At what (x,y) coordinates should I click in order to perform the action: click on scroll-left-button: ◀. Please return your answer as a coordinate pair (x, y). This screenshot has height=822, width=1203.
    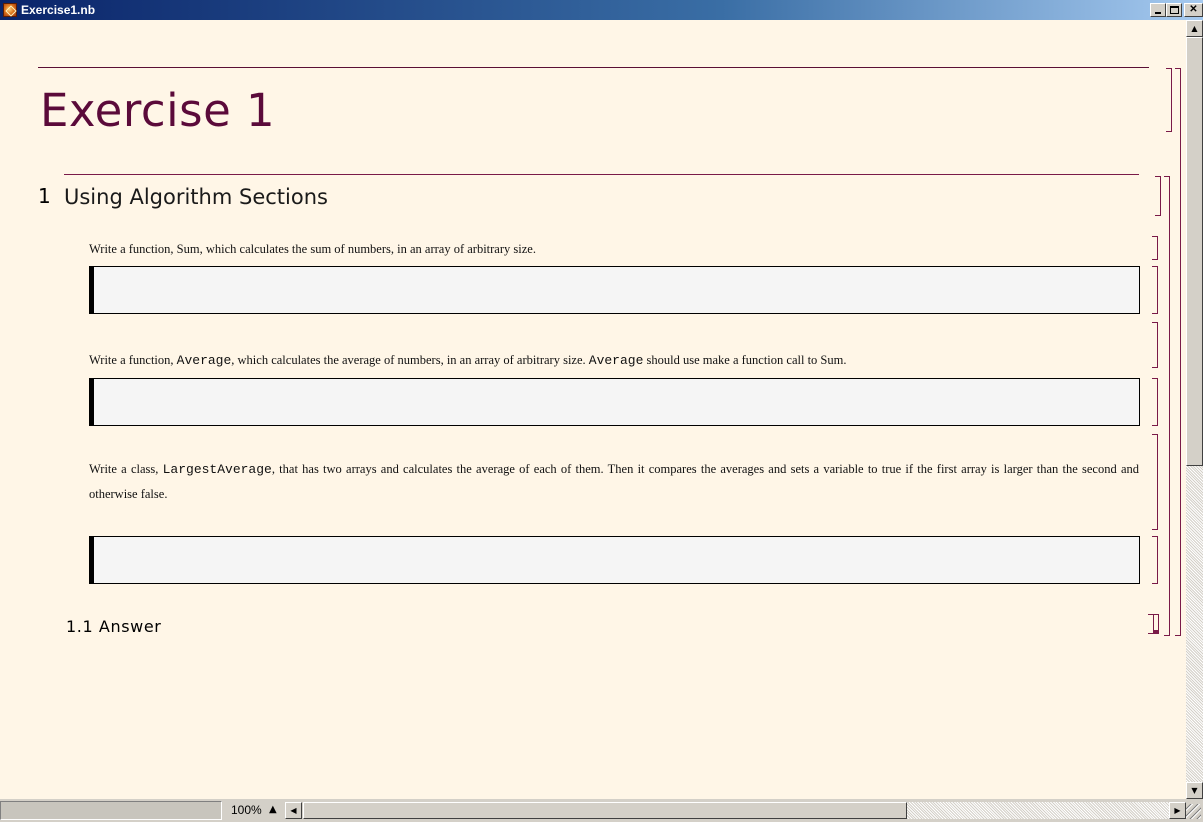
    Looking at the image, I should click on (293, 810).